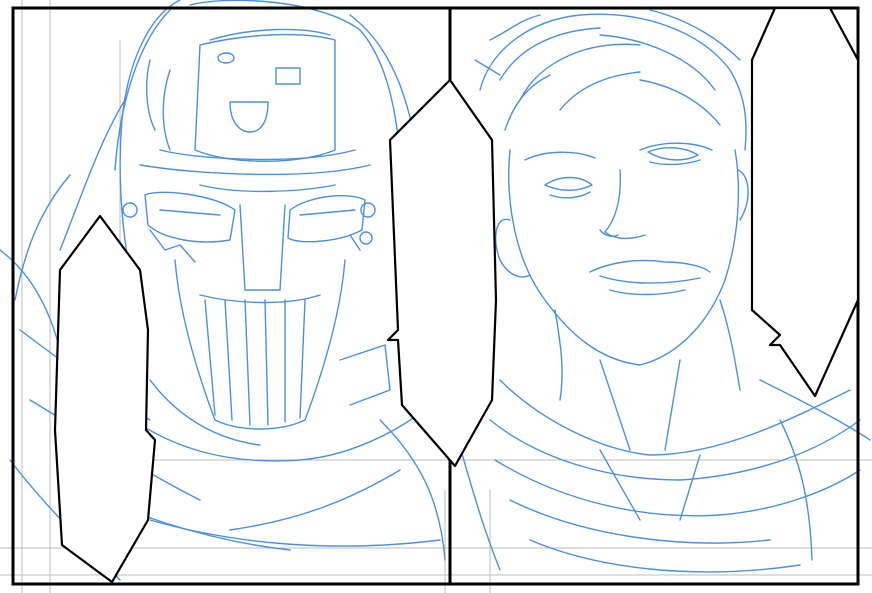 Image resolution: width=872 pixels, height=593 pixels. Describe the element at coordinates (805, 202) in the screenshot. I see `speech-balloon-right` at that location.